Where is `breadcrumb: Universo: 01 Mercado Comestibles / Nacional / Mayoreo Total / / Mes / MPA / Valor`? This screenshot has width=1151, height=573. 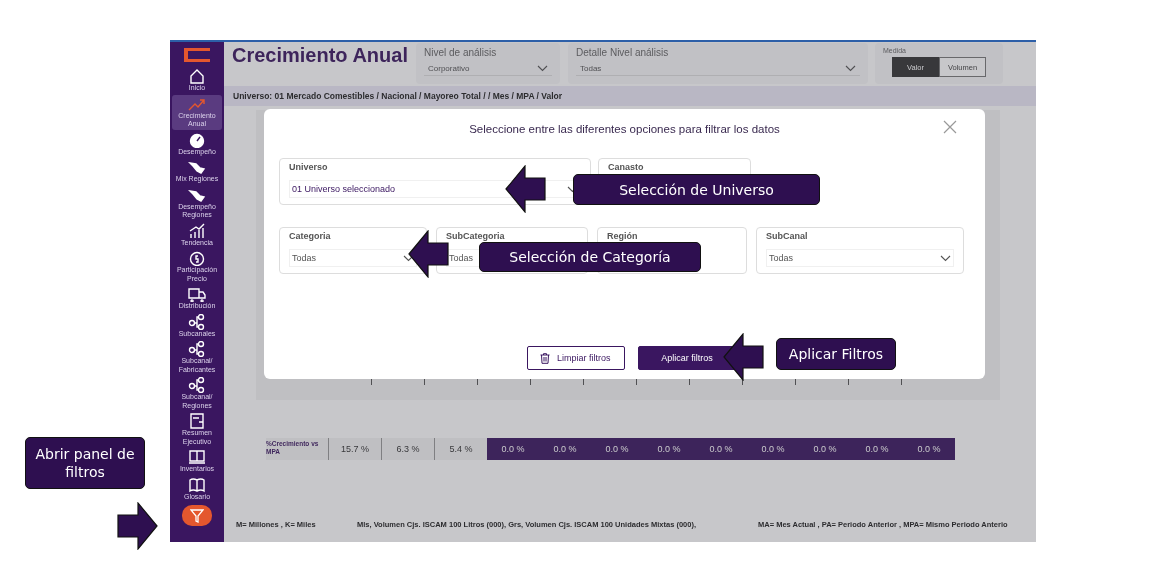
breadcrumb: Universo: 01 Mercado Comestibles / Nacional / Mayoreo Total / / Mes / MPA / Valor is located at coordinates (398, 96).